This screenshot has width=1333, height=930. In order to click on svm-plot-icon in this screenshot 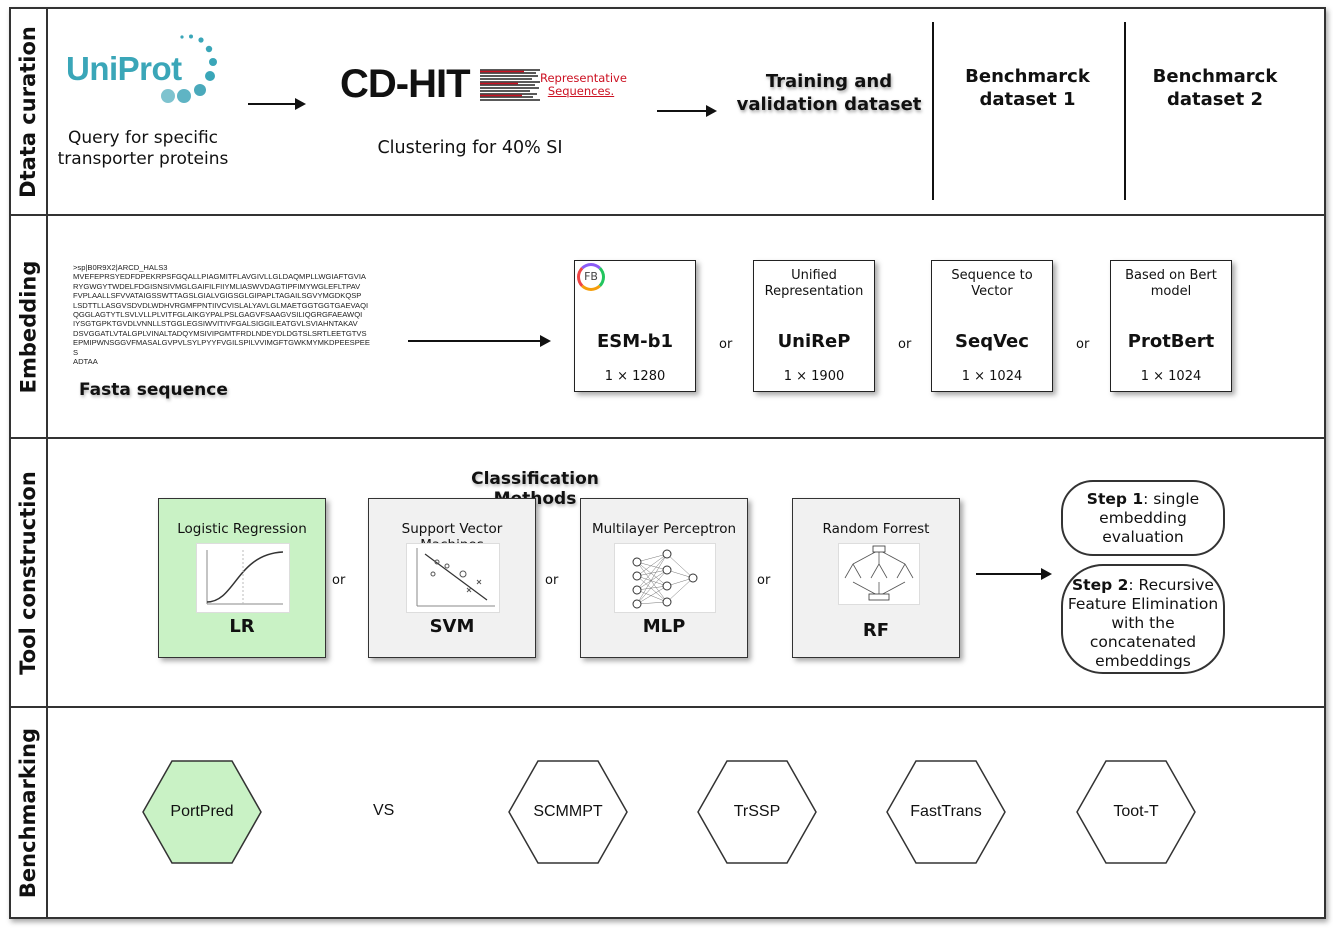, I will do `click(453, 578)`.